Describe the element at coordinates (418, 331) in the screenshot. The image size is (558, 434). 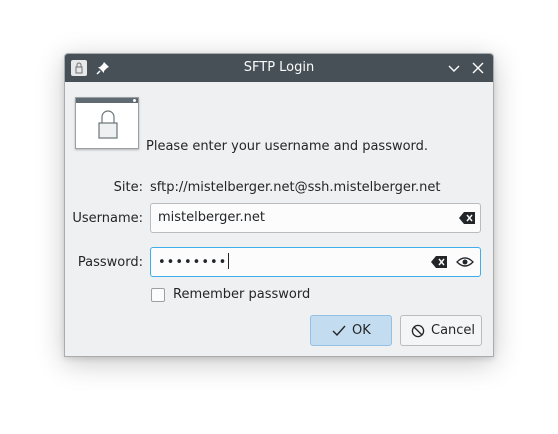
I see `cancel-circle-icon` at that location.